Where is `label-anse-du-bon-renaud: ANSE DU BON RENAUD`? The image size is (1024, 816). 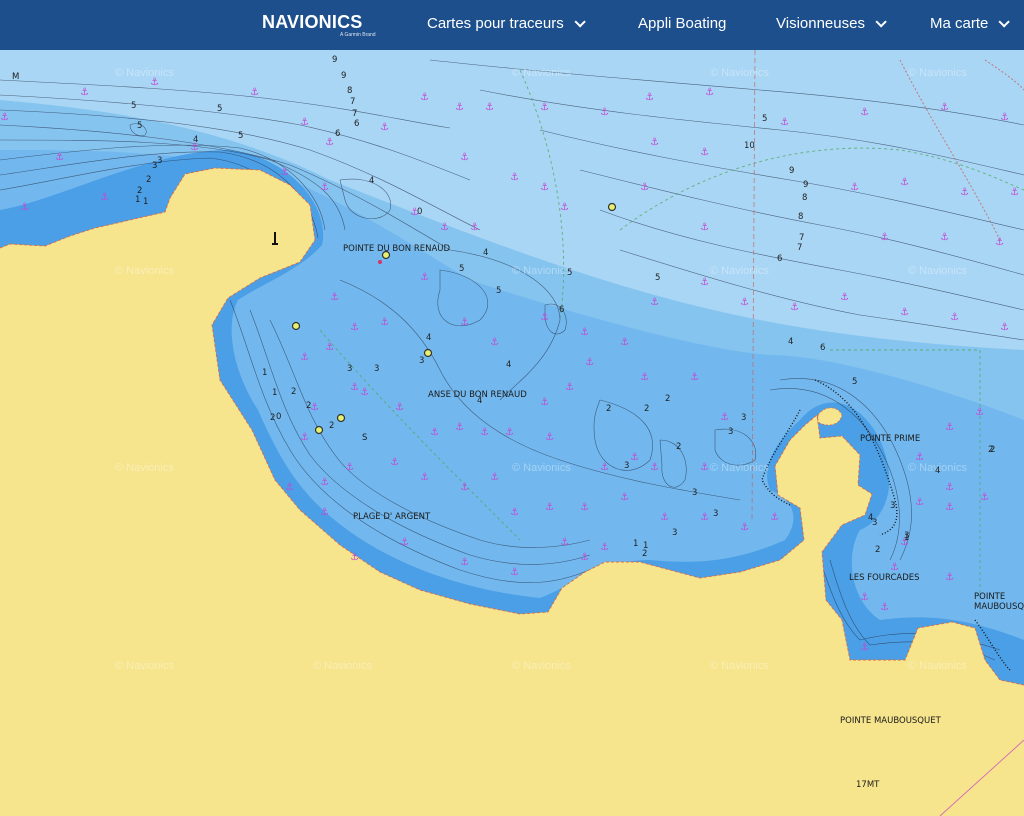
label-anse-du-bon-renaud: ANSE DU BON RENAUD is located at coordinates (477, 395).